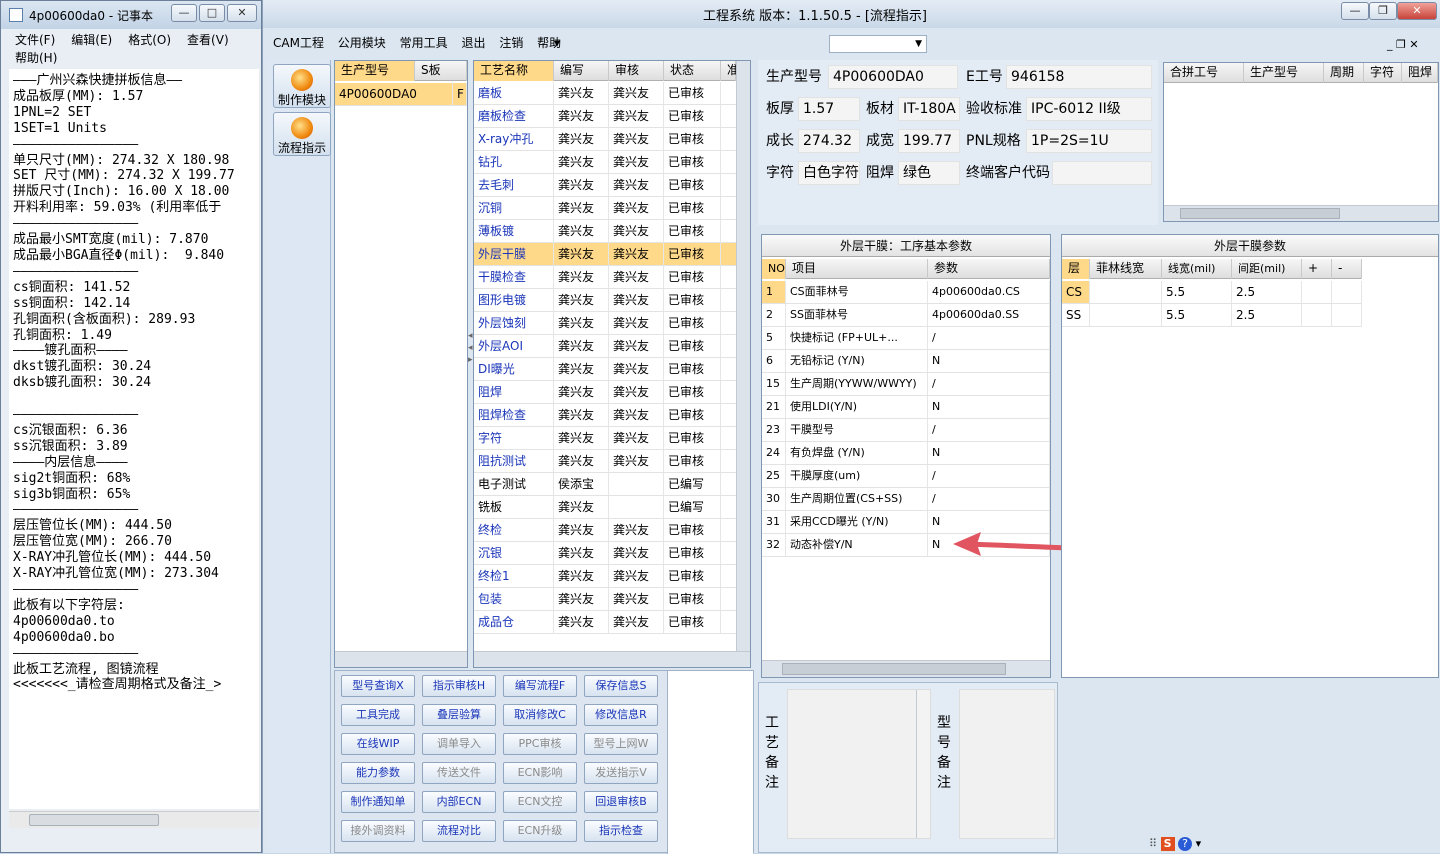 The image size is (1440, 854). What do you see at coordinates (605, 392) in the screenshot?
I see `process-row: 阻焊 龚兴友 龚兴友 已审核` at bounding box center [605, 392].